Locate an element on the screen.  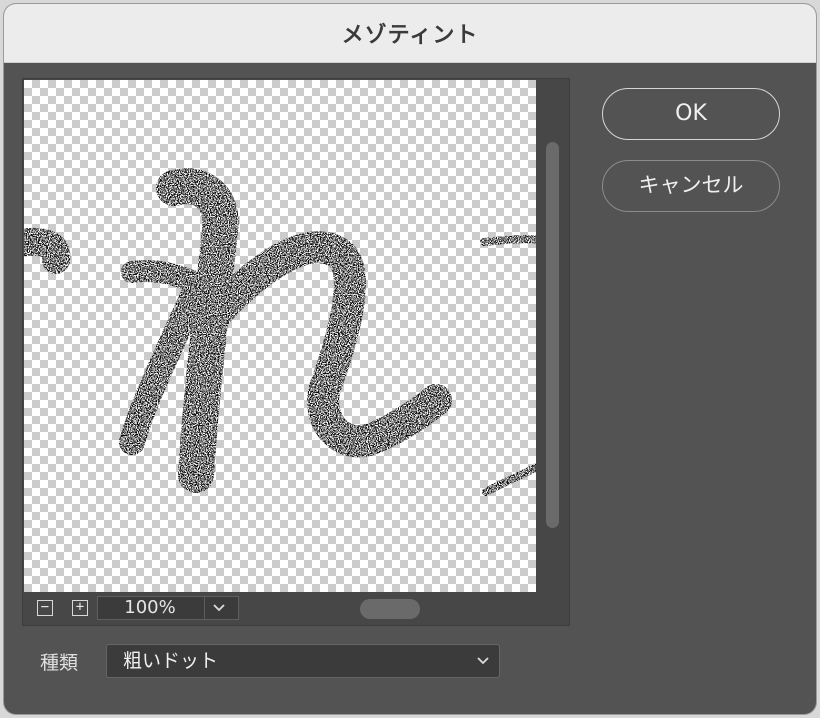
zoom-value: 100% is located at coordinates (150, 607).